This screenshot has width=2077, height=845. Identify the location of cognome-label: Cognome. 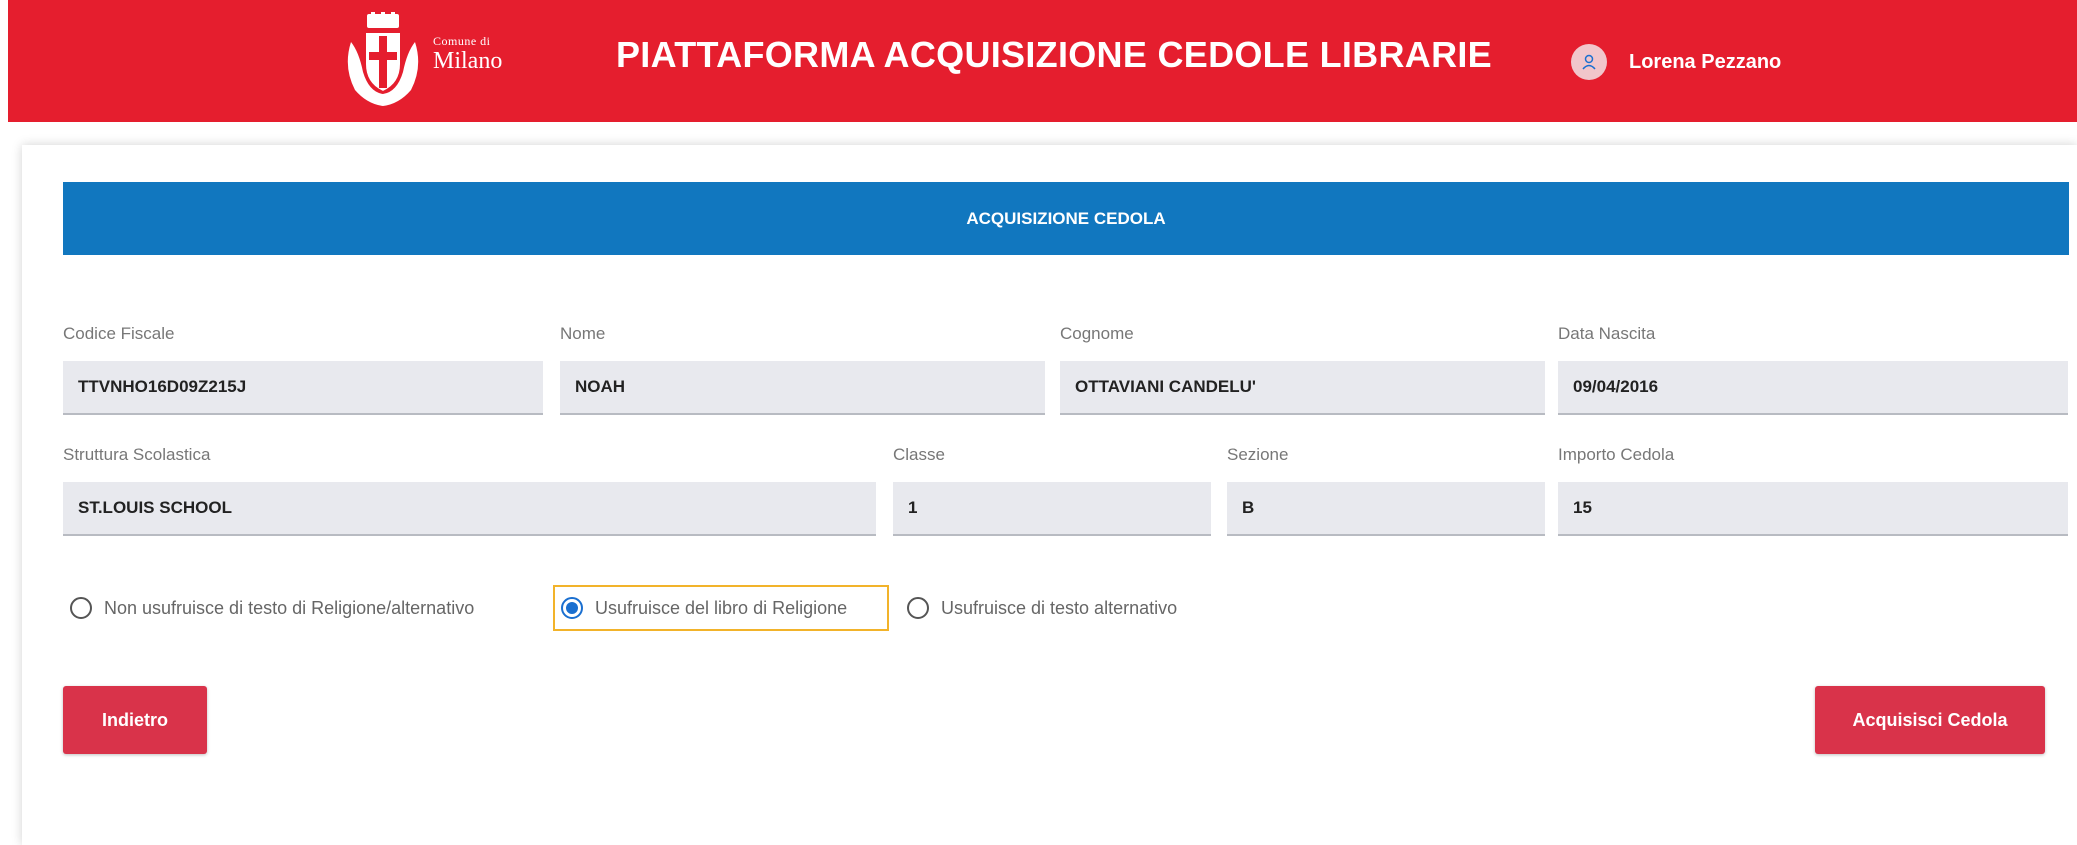
(1097, 333).